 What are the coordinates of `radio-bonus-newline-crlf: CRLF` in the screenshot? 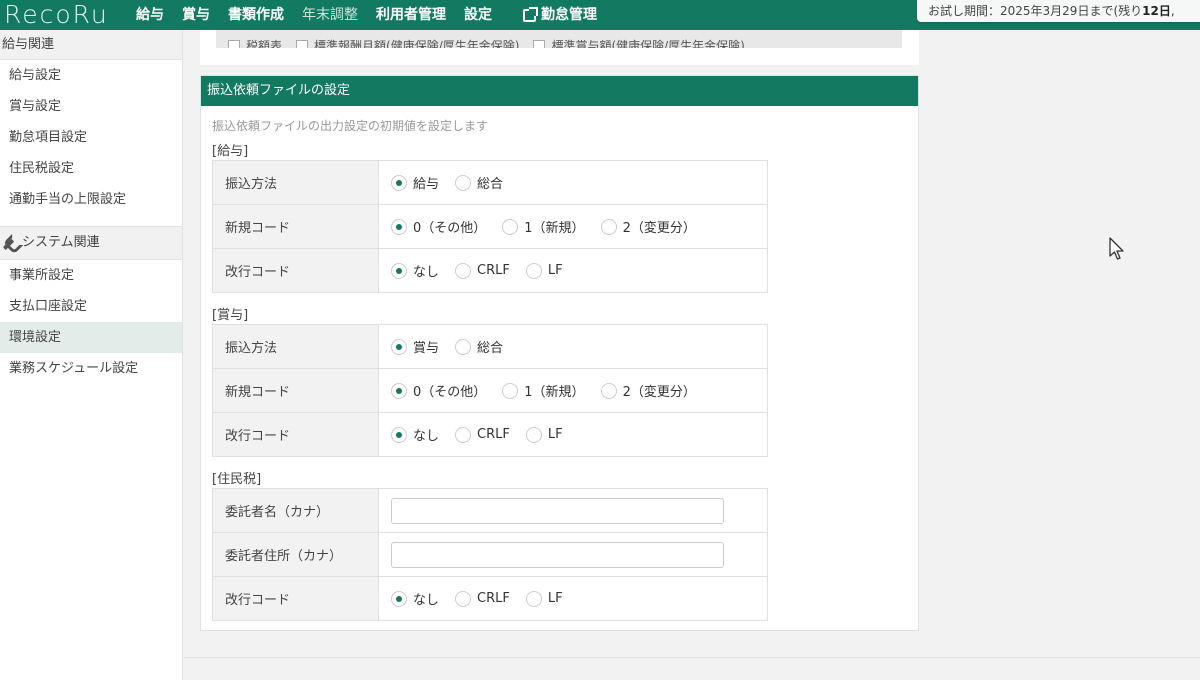 It's located at (482, 434).